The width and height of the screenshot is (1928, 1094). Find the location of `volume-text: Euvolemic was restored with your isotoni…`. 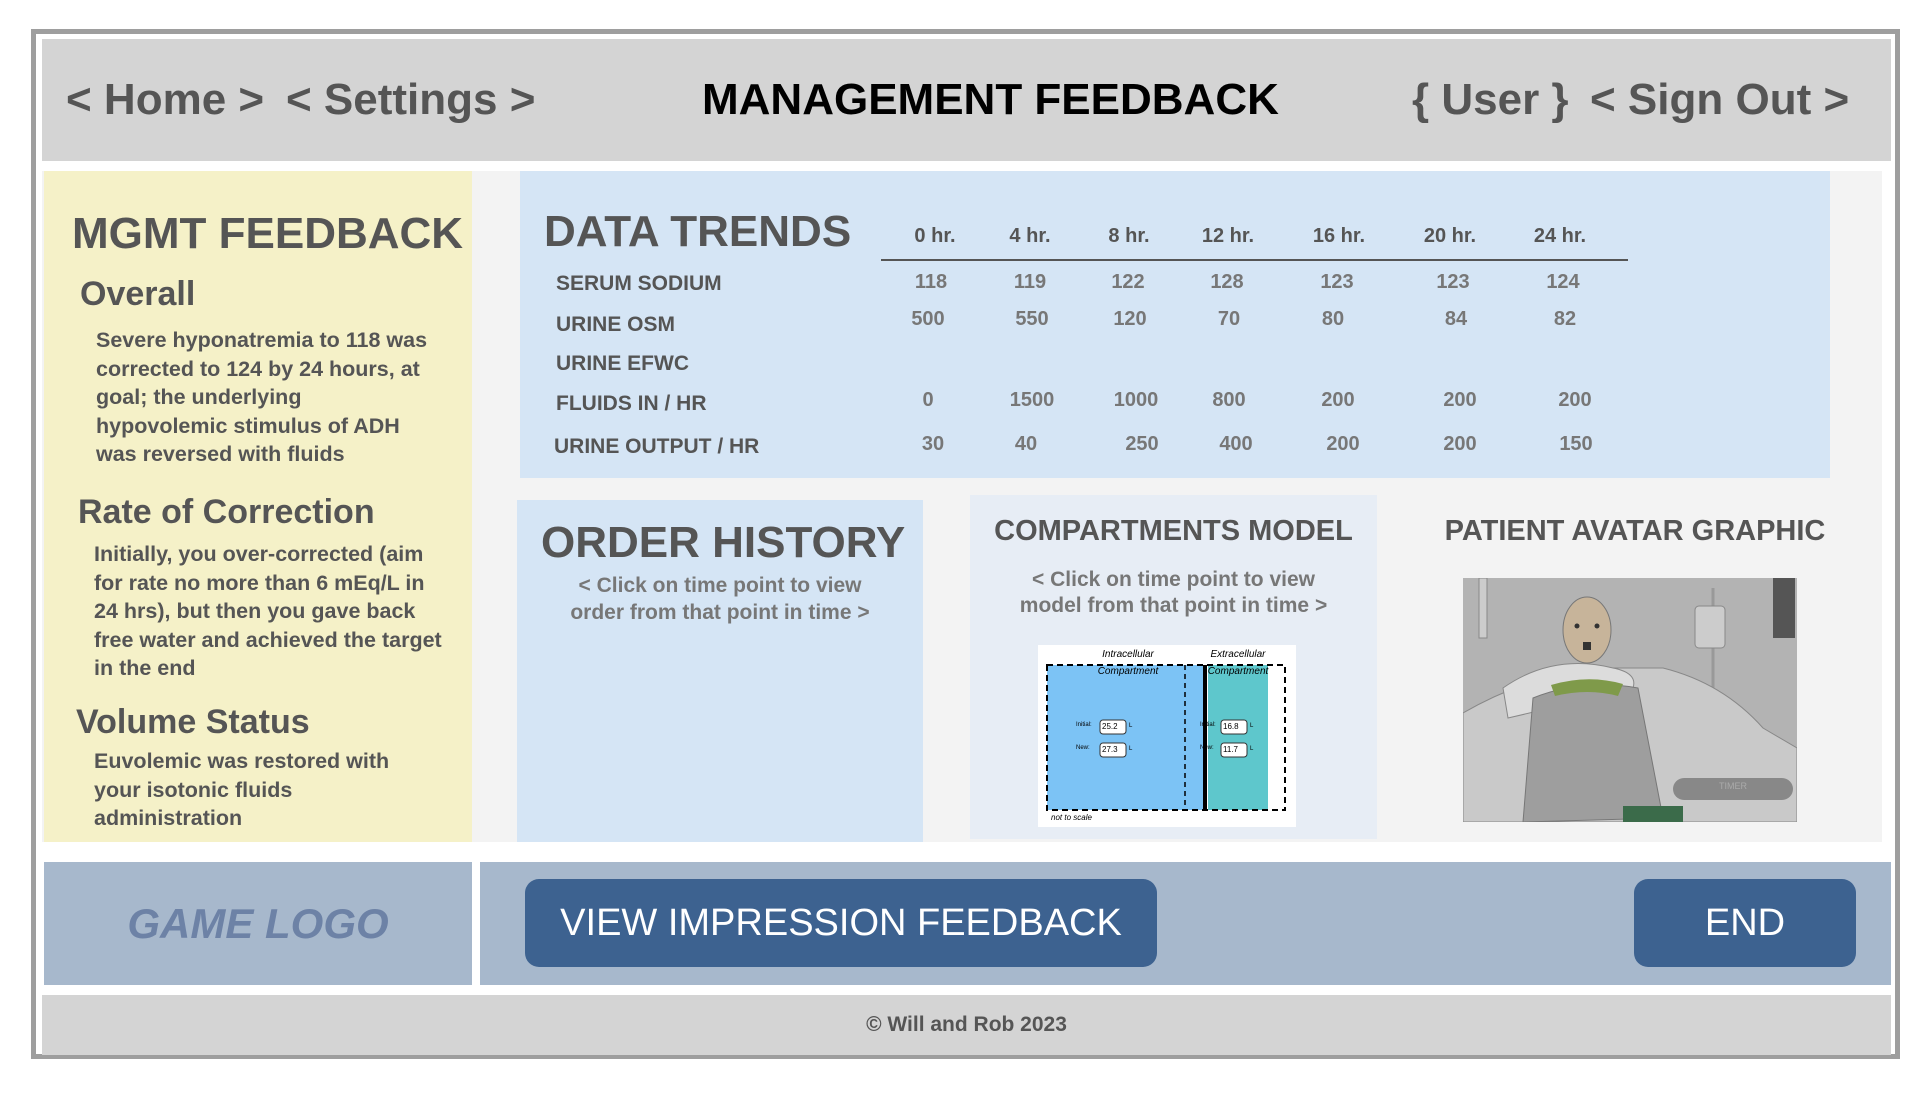

volume-text: Euvolemic was restored with your isotoni… is located at coordinates (242, 789).